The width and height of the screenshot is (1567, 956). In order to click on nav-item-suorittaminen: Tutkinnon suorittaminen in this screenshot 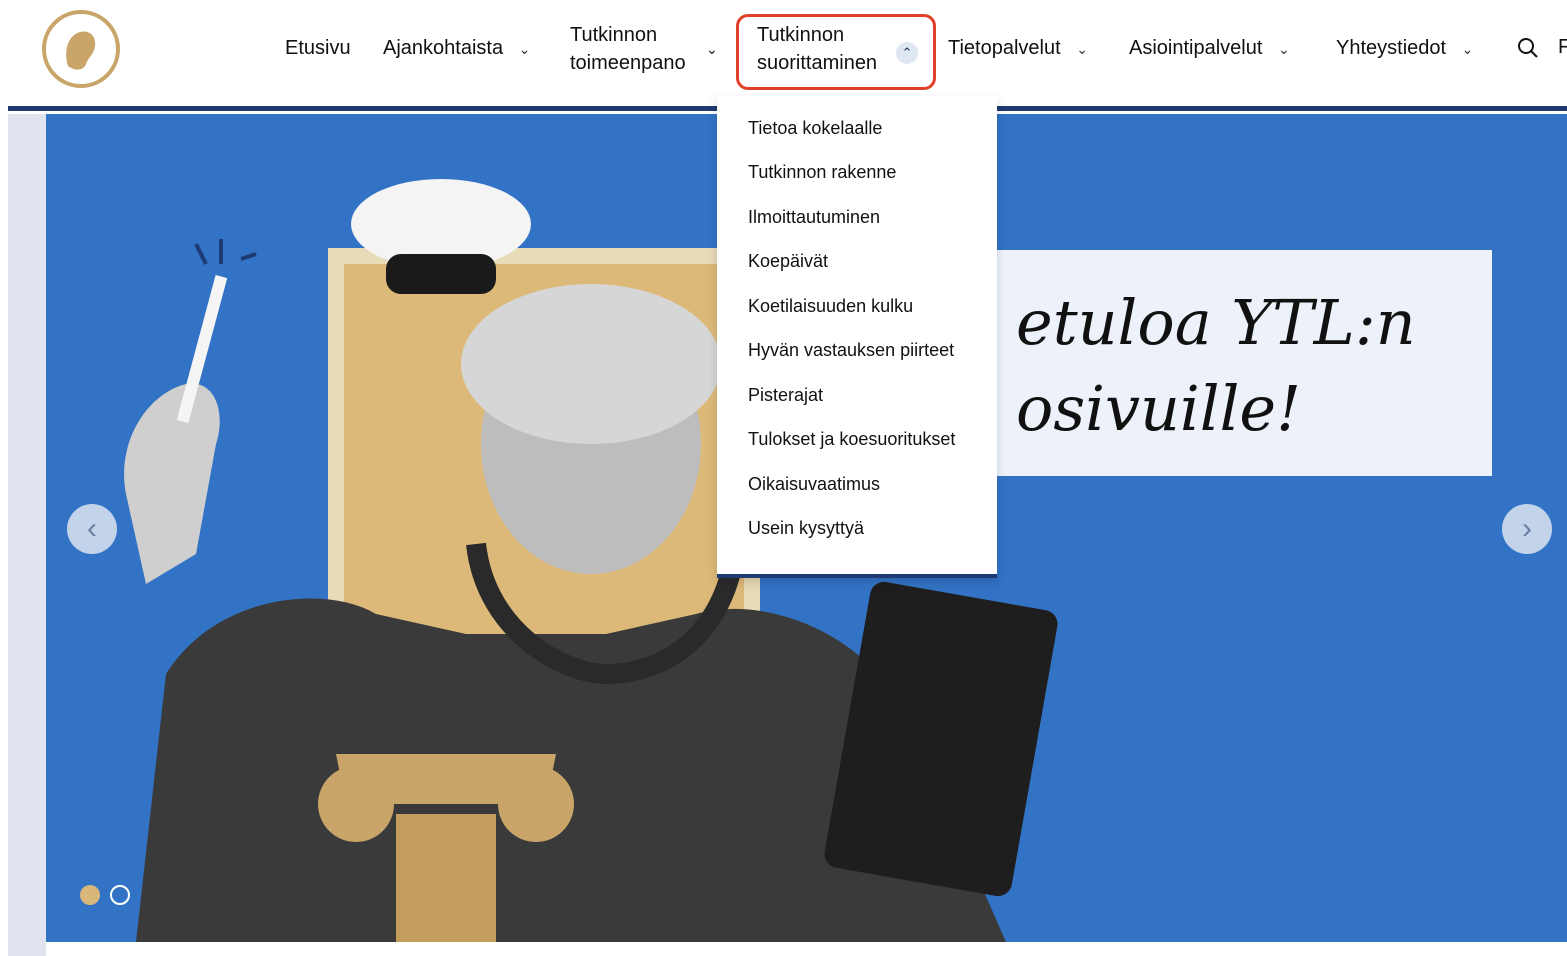, I will do `click(817, 49)`.